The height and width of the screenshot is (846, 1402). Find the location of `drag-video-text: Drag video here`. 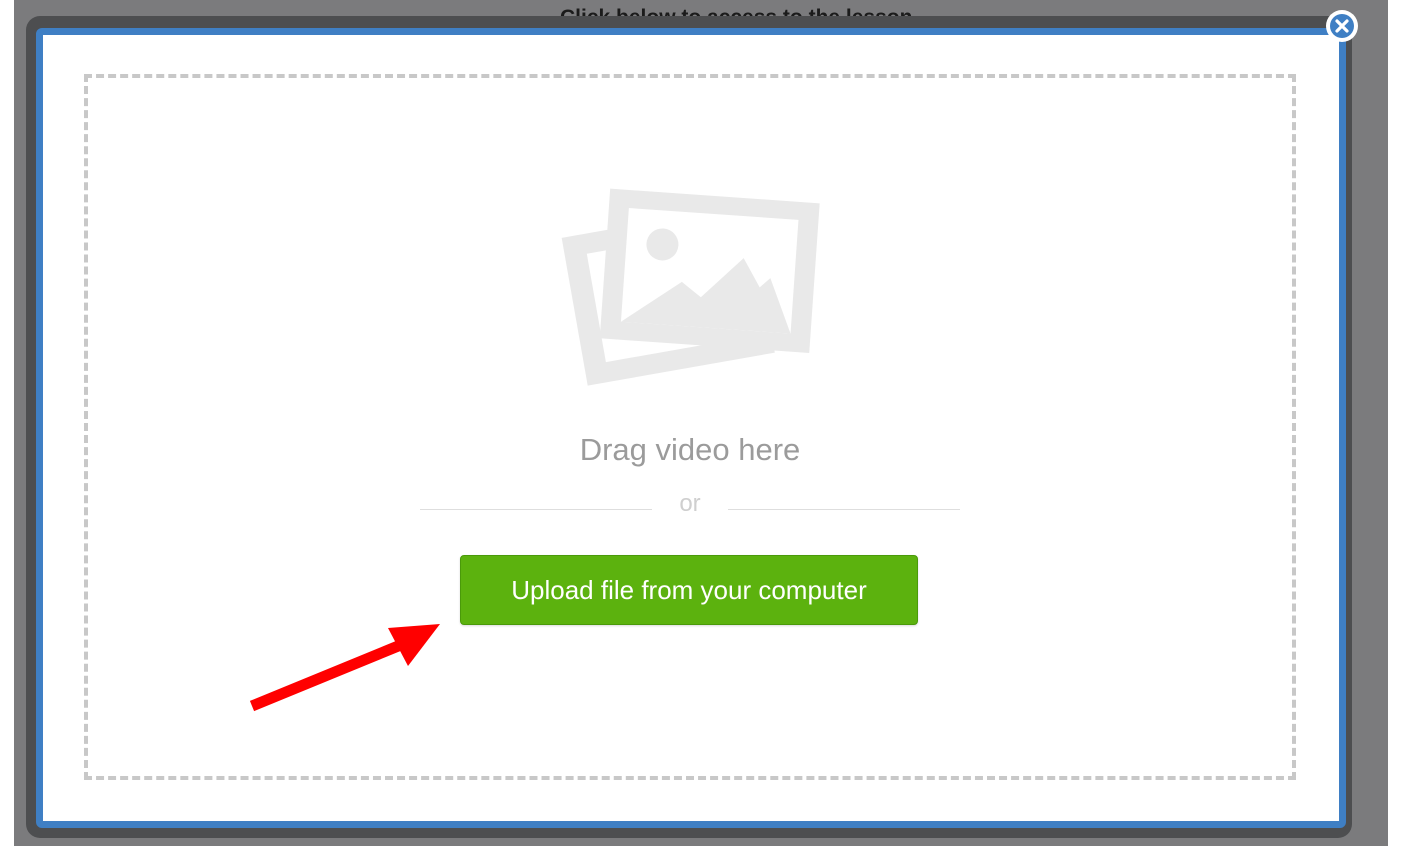

drag-video-text: Drag video here is located at coordinates (690, 449).